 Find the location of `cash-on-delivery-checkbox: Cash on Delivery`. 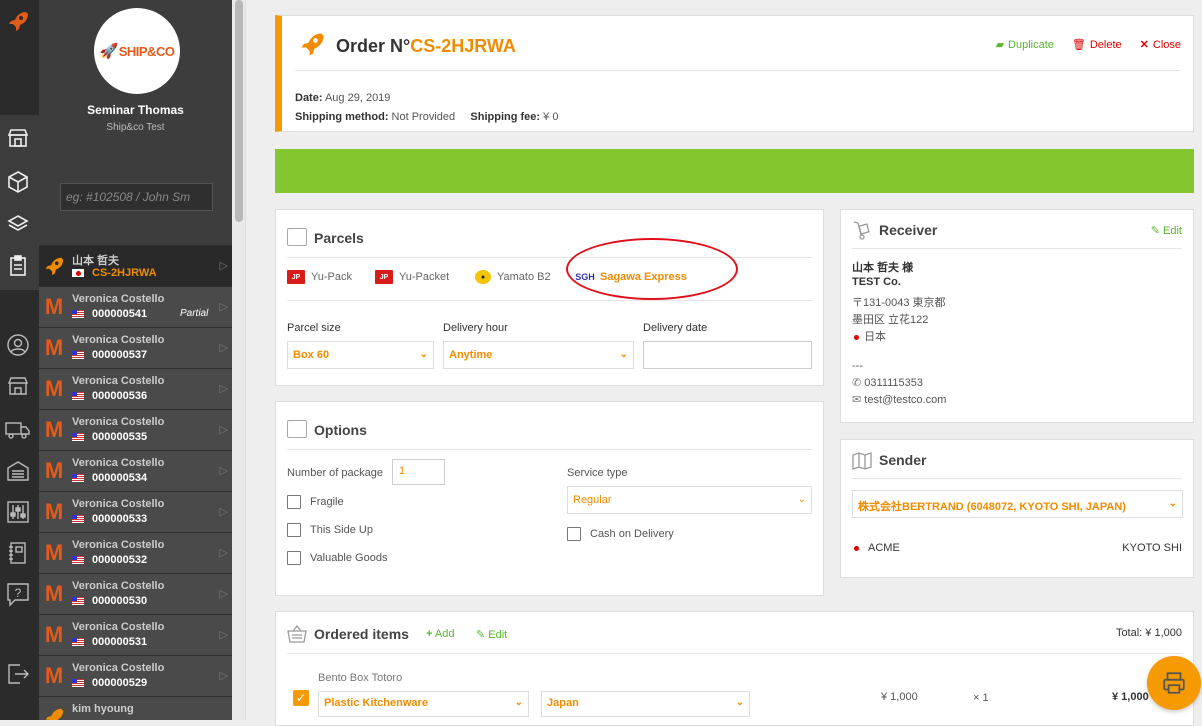

cash-on-delivery-checkbox: Cash on Delivery is located at coordinates (620, 534).